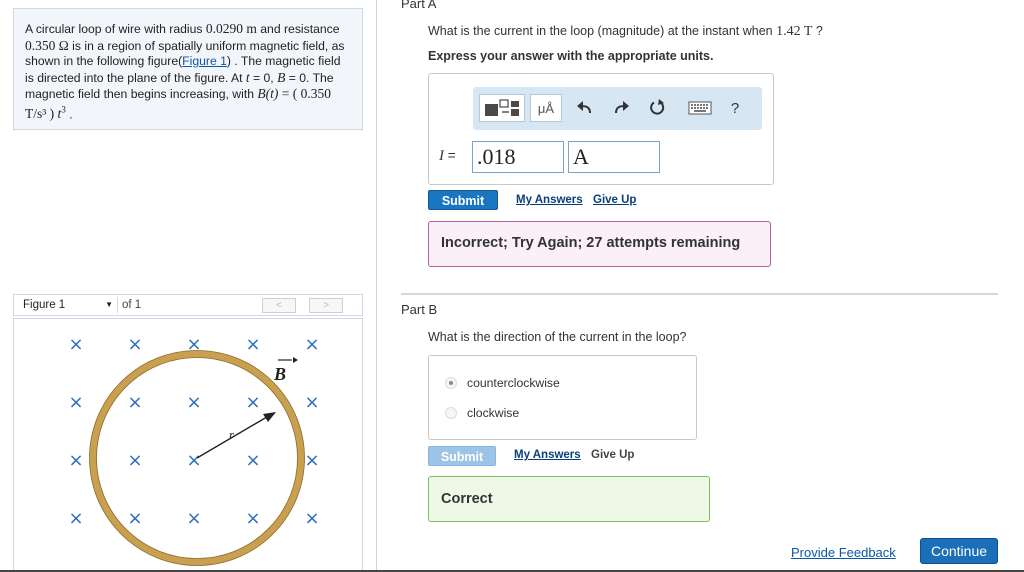 Image resolution: width=1024 pixels, height=572 pixels. What do you see at coordinates (231, 28) in the screenshot?
I see `radius-value: 0.0290 m` at bounding box center [231, 28].